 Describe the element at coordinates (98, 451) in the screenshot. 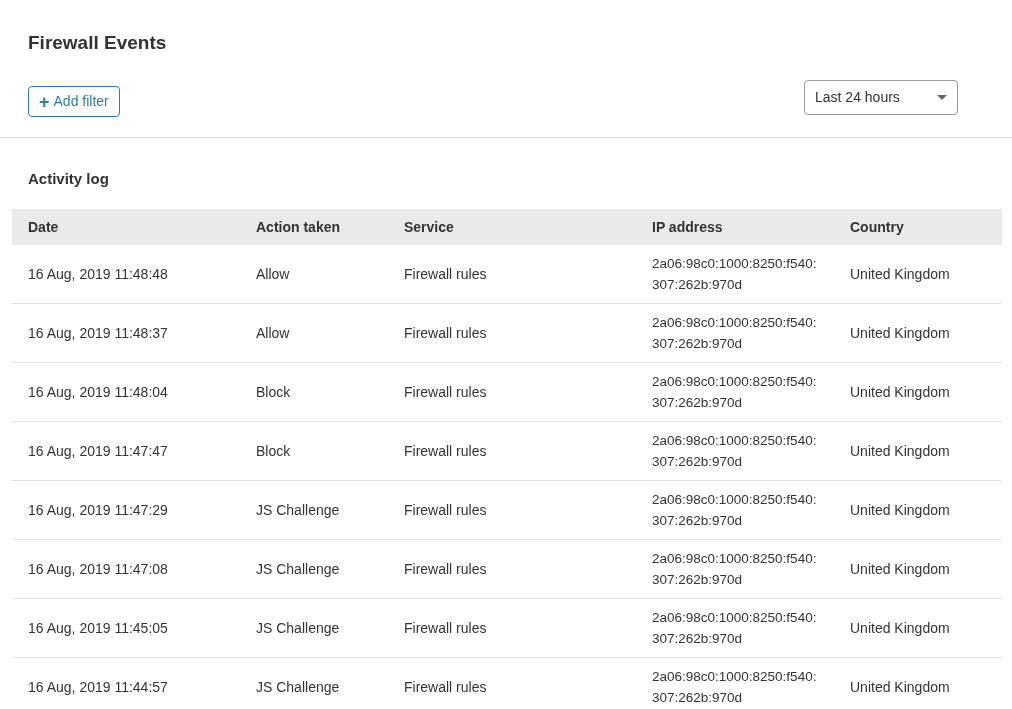

I see `table-cell-text: 16 Aug, 2019 11:47:47` at that location.